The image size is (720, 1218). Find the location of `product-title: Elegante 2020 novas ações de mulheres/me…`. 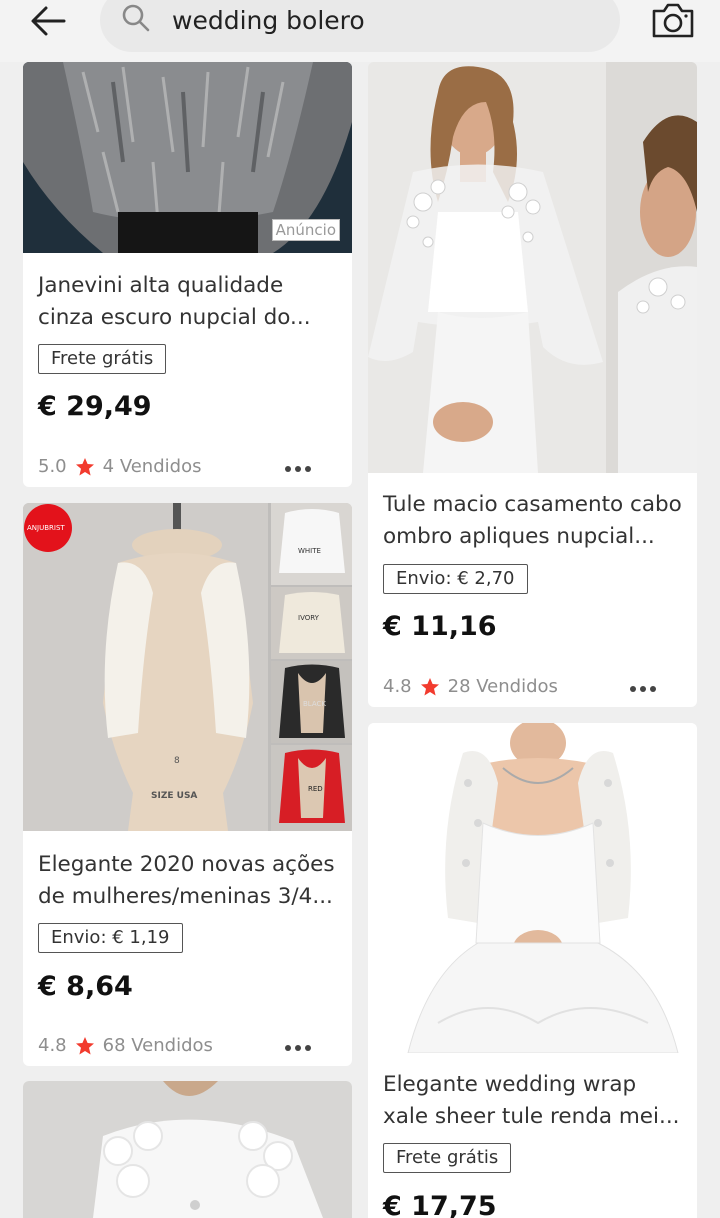

product-title: Elegante 2020 novas ações de mulheres/me… is located at coordinates (186, 880).